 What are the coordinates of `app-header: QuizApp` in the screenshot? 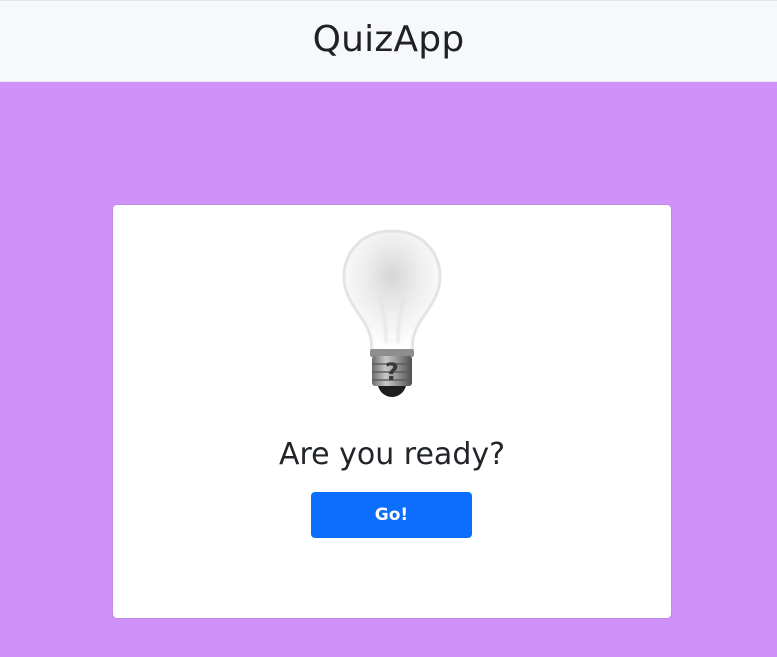 It's located at (388, 41).